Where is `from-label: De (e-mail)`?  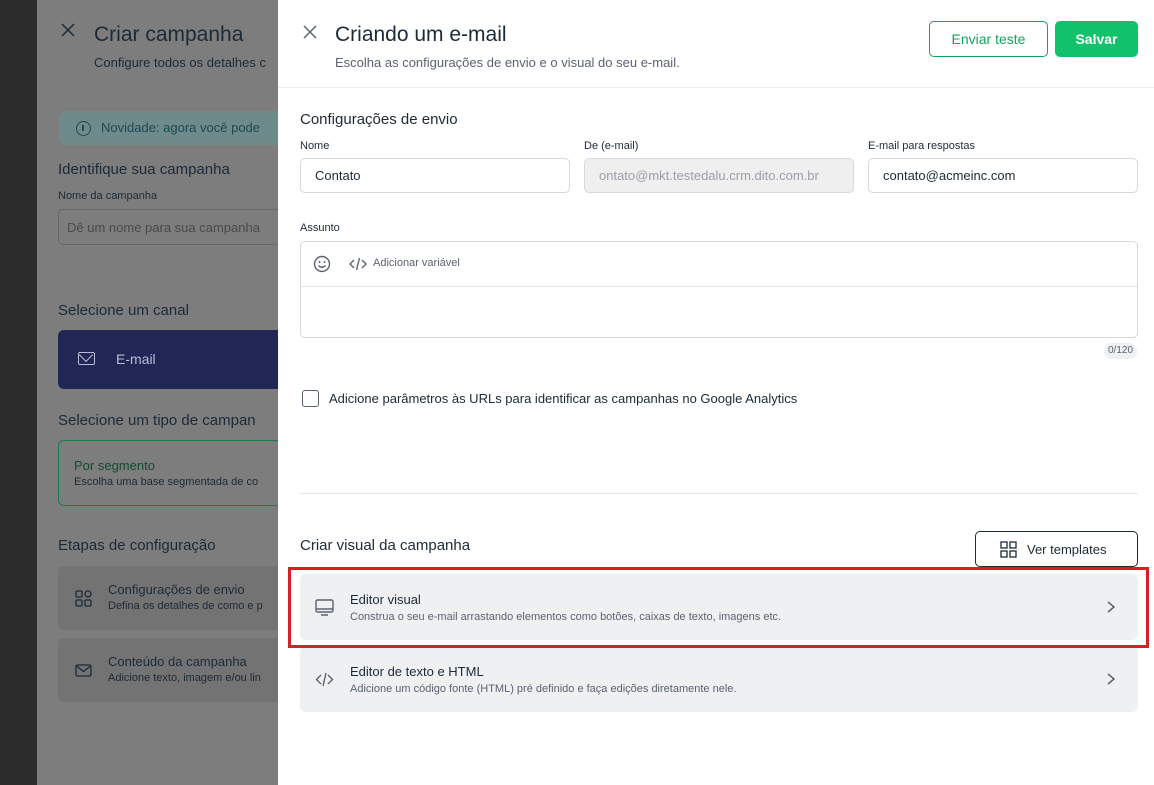 from-label: De (e-mail) is located at coordinates (611, 146).